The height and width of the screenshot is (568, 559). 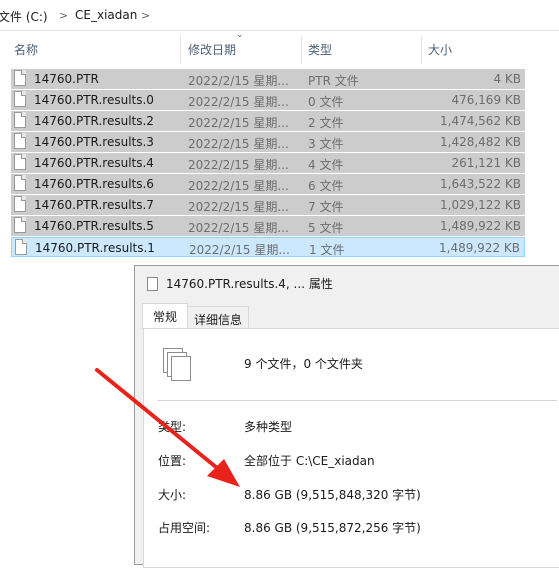 What do you see at coordinates (326, 144) in the screenshot?
I see `file-type: 3 文件` at bounding box center [326, 144].